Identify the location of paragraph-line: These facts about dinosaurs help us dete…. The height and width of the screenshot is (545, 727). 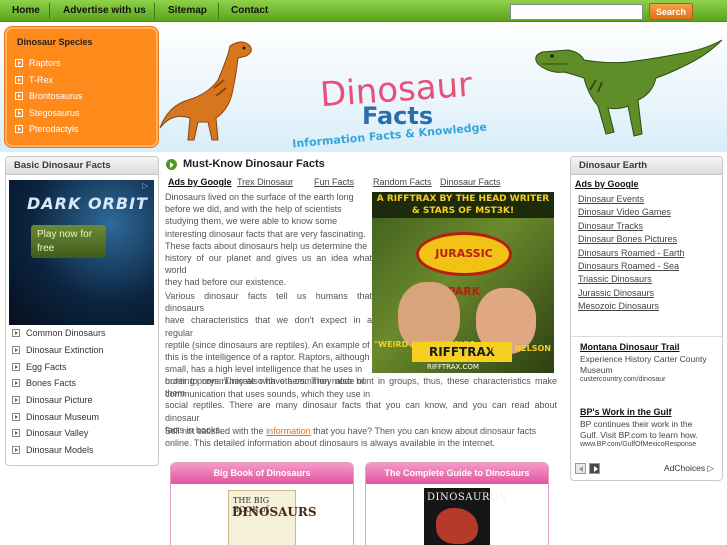
(266, 245).